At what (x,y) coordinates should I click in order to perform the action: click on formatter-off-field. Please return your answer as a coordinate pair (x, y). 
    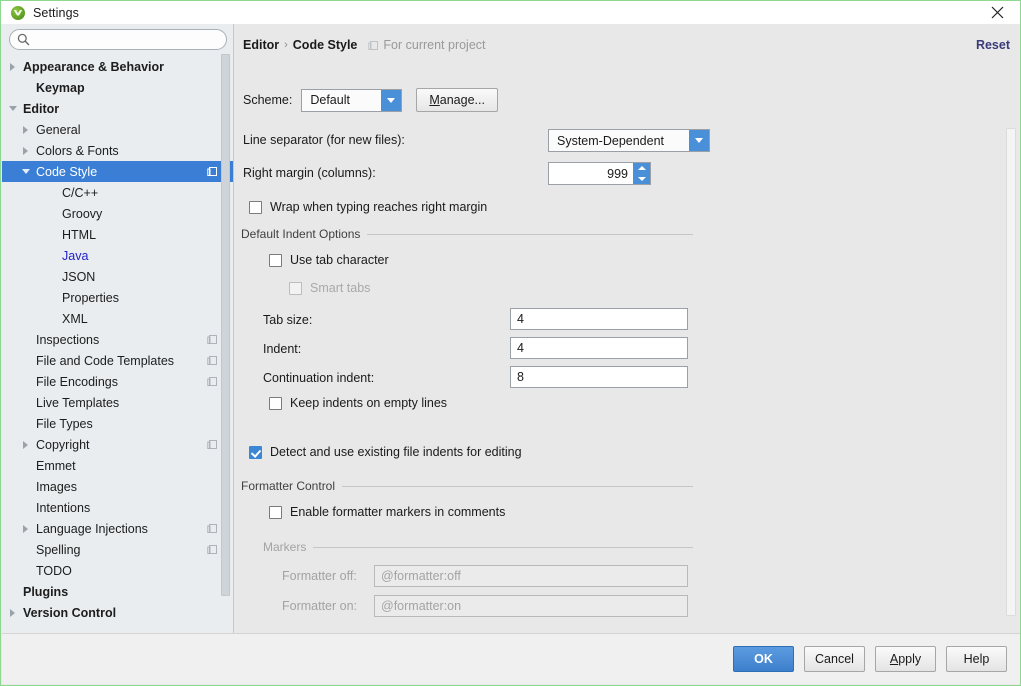
    Looking at the image, I should click on (531, 576).